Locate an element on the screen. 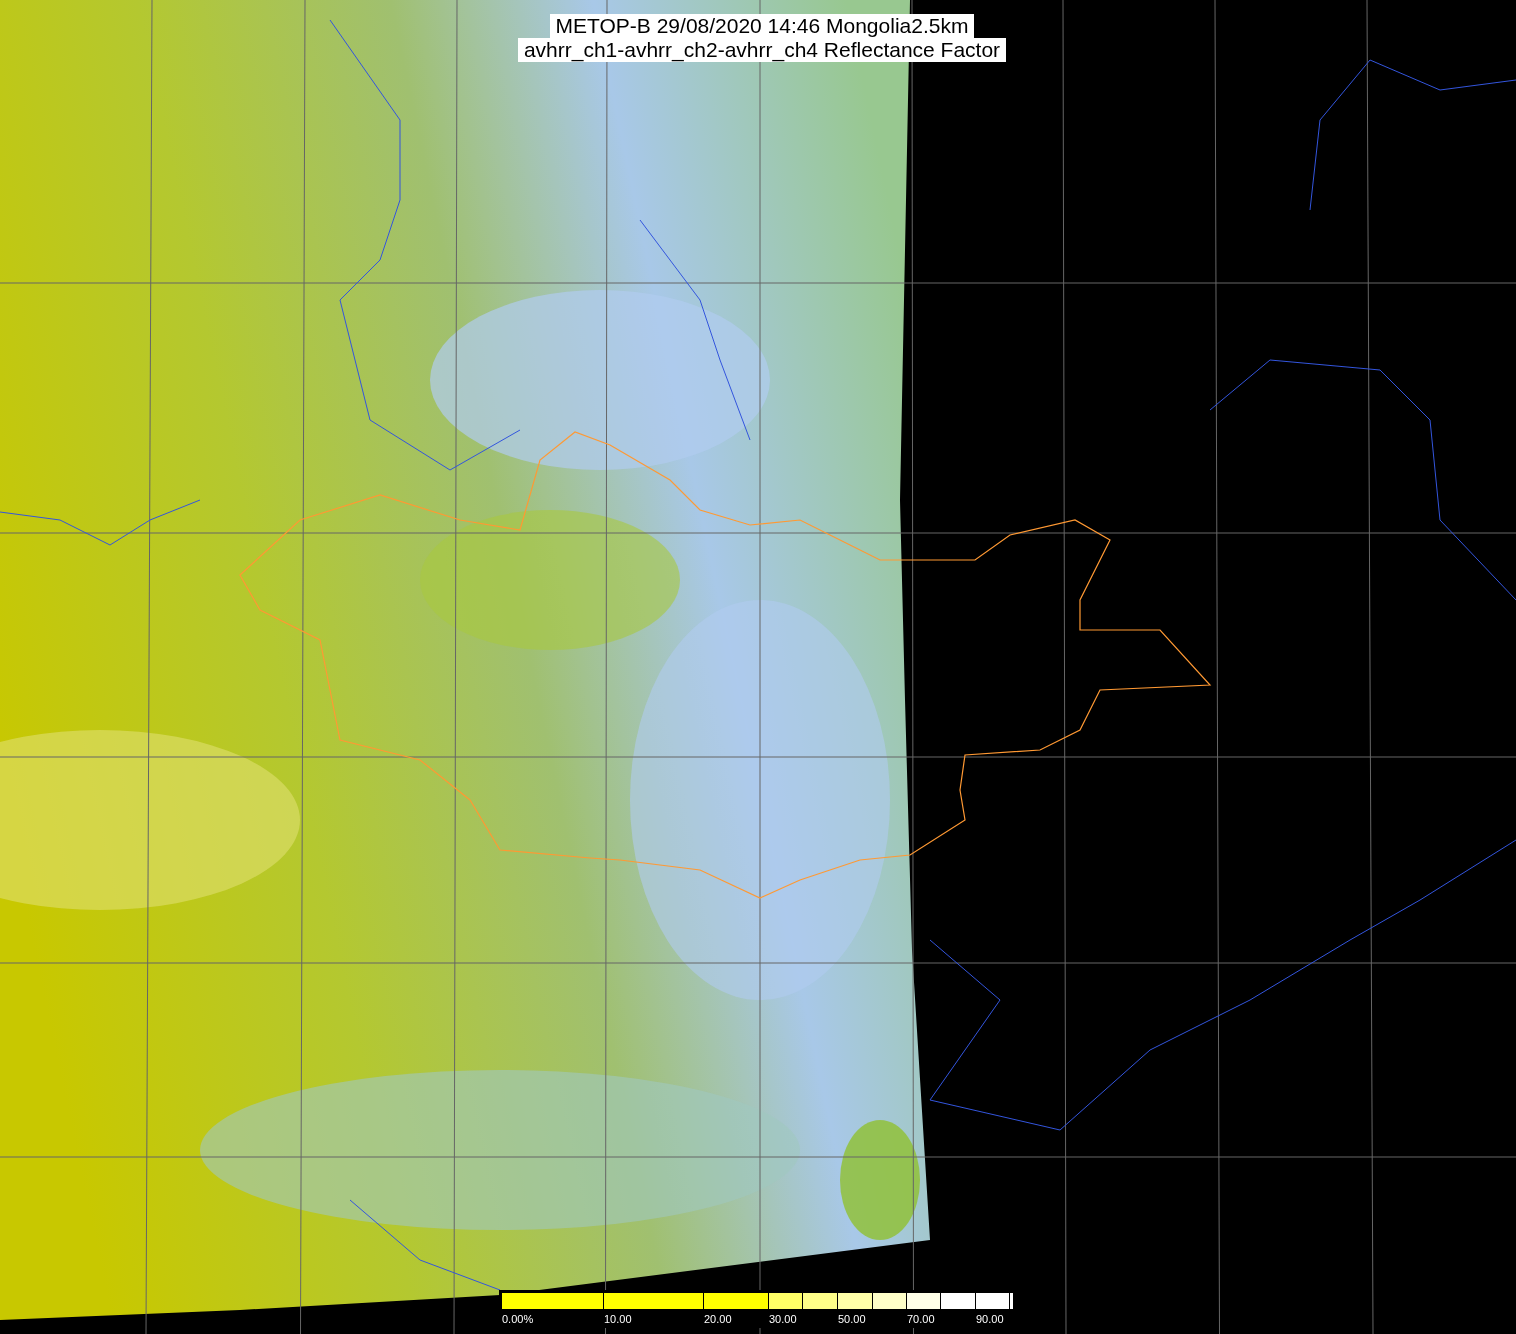  map-title: avhrr_ch1-avhrr_ch2-avhrr_ch4 Reflectance Factor is located at coordinates (762, 50).